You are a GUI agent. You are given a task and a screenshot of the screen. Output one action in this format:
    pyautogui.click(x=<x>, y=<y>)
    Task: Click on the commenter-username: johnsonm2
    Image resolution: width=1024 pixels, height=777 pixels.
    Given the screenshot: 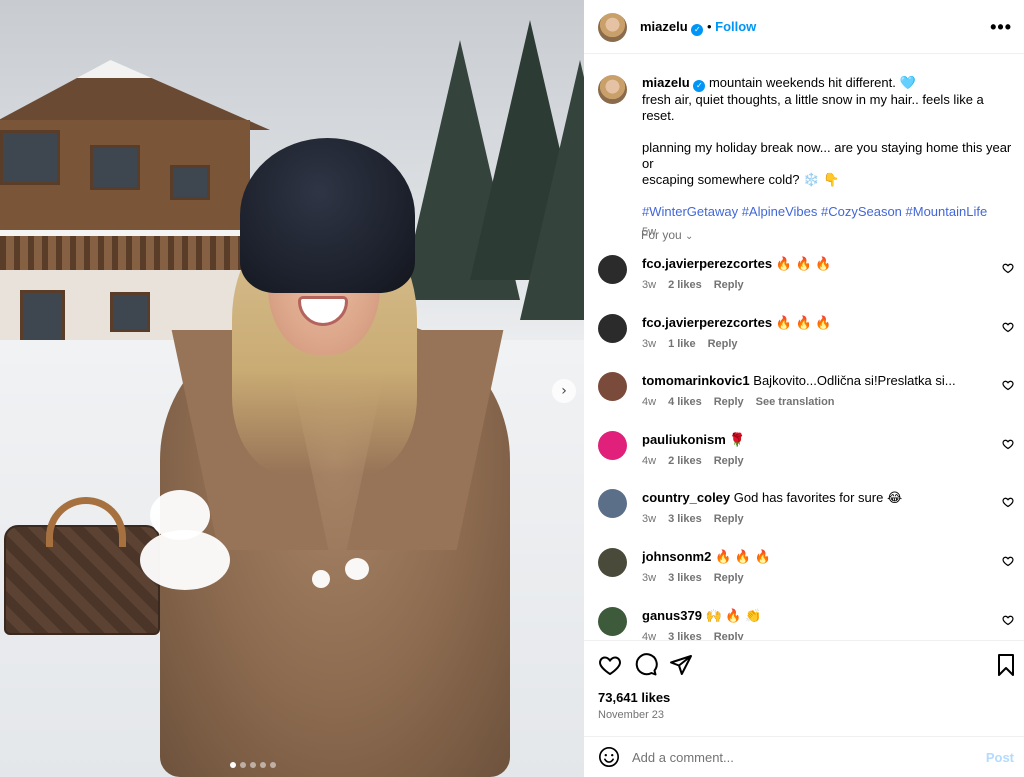 What is the action you would take?
    pyautogui.click(x=676, y=556)
    